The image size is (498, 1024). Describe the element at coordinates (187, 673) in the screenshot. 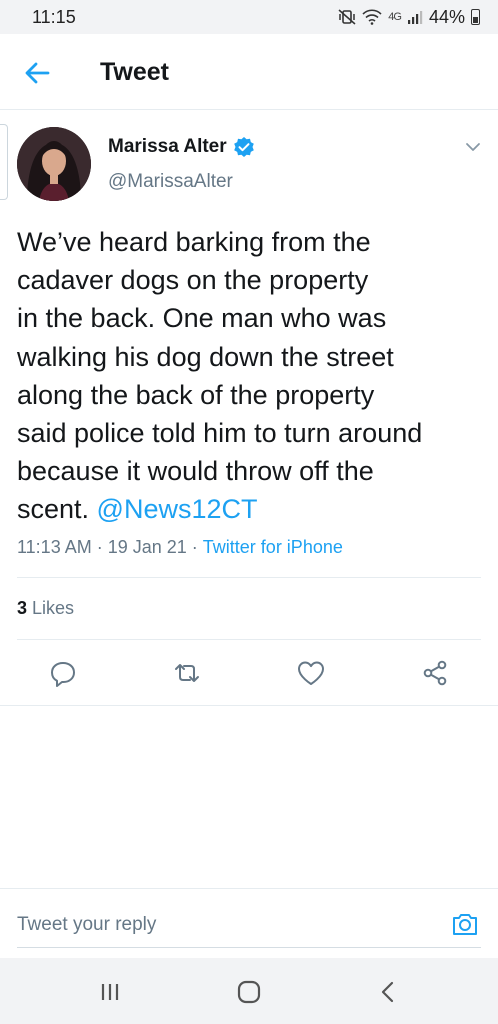

I see `retweet-icon` at that location.